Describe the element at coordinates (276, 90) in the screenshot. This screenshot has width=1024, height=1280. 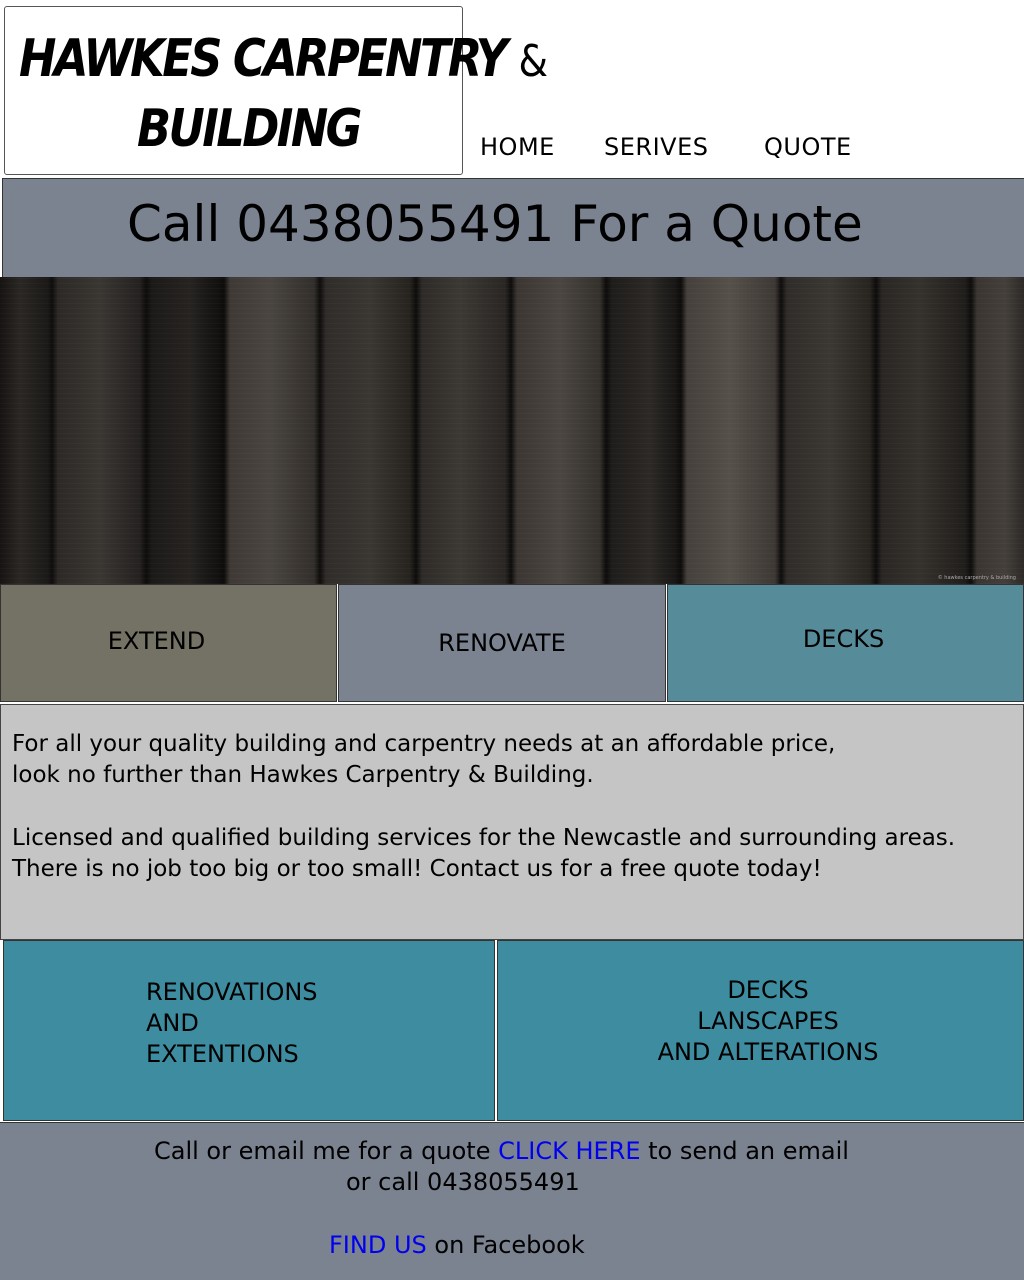
I see `logo: HAWKES CARPENTRY & BUILDING` at that location.